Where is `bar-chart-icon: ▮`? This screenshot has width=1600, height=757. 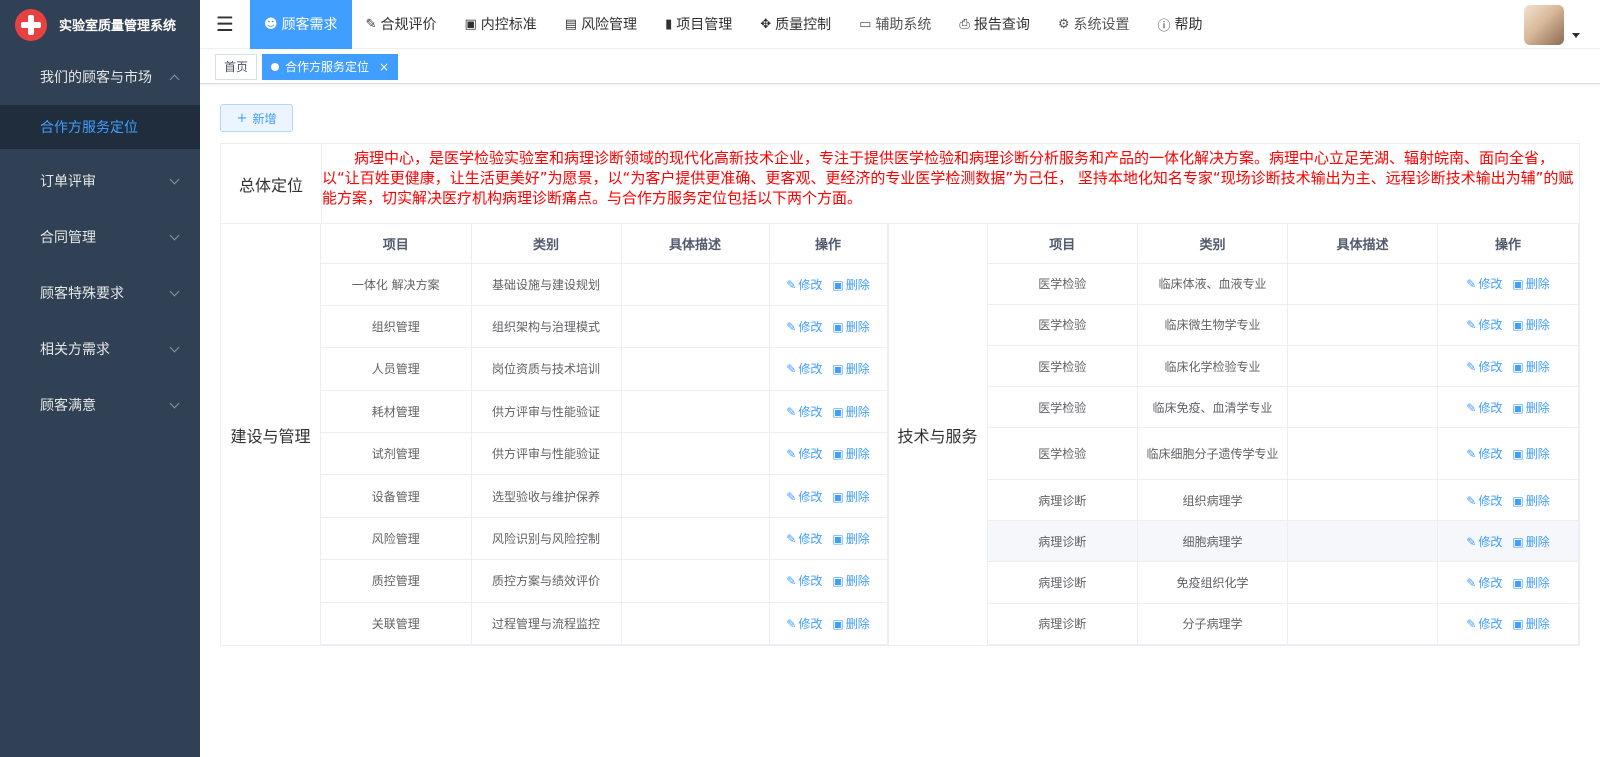
bar-chart-icon: ▮ is located at coordinates (669, 24).